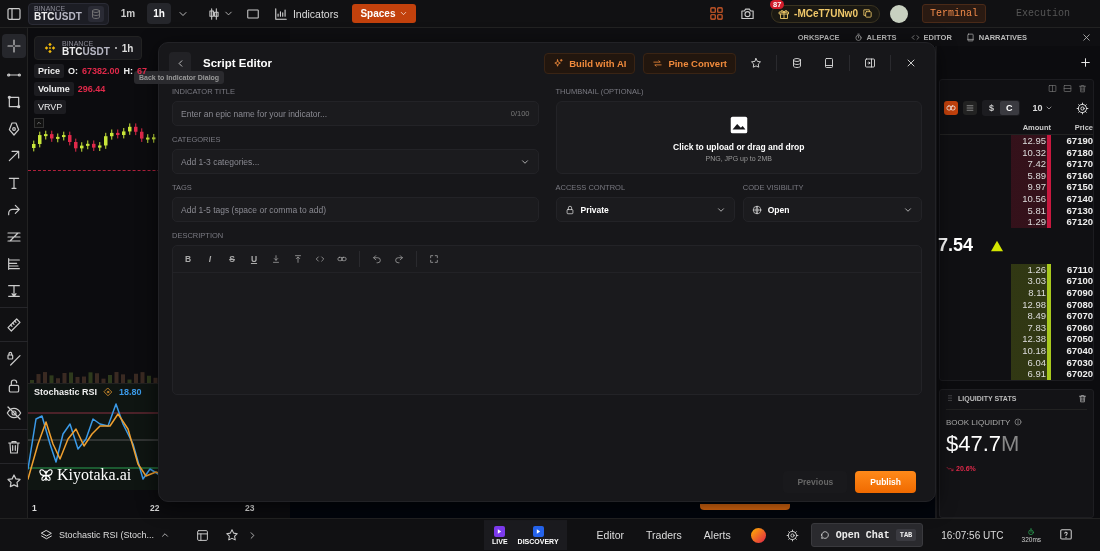  Describe the element at coordinates (13, 290) in the screenshot. I see `measure-icon` at that location.